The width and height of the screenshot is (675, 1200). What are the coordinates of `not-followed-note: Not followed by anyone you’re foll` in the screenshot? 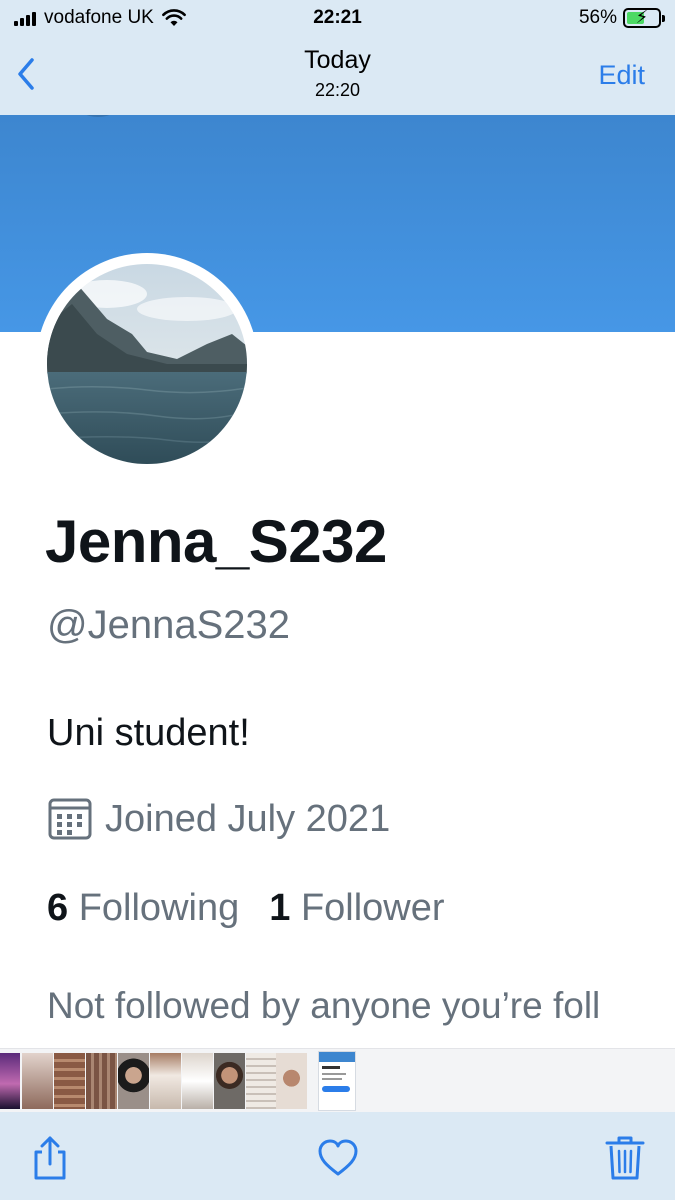 It's located at (324, 1005).